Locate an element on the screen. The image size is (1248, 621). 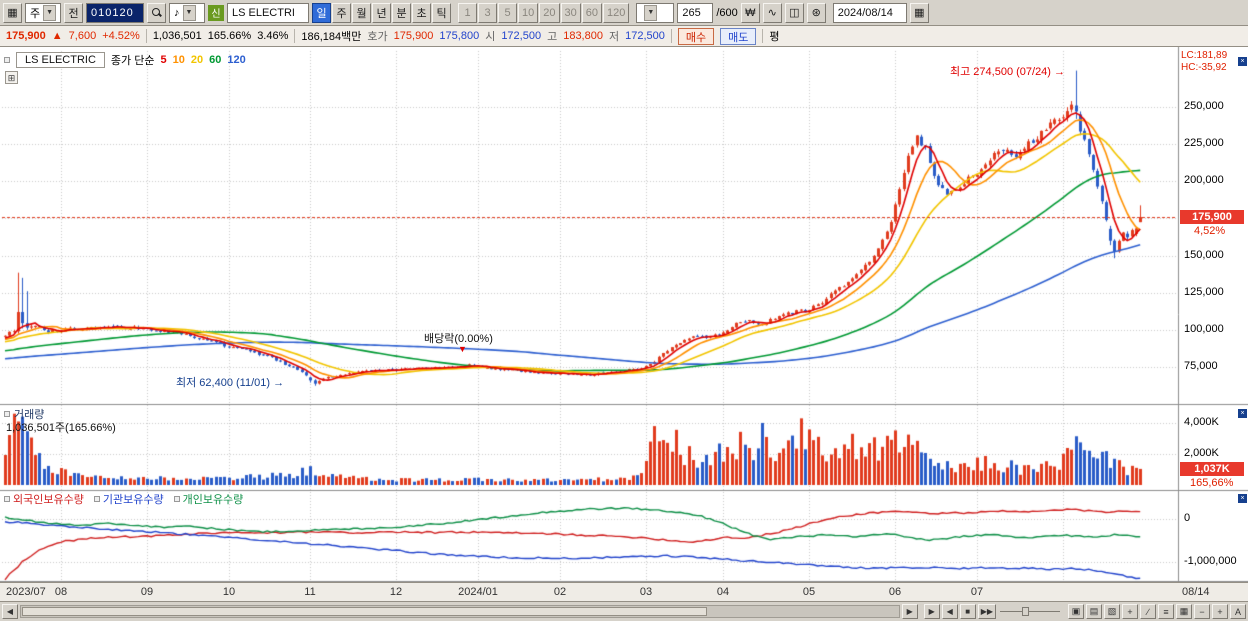
price-axis-label: 75,000 is located at coordinates (1201, 366).